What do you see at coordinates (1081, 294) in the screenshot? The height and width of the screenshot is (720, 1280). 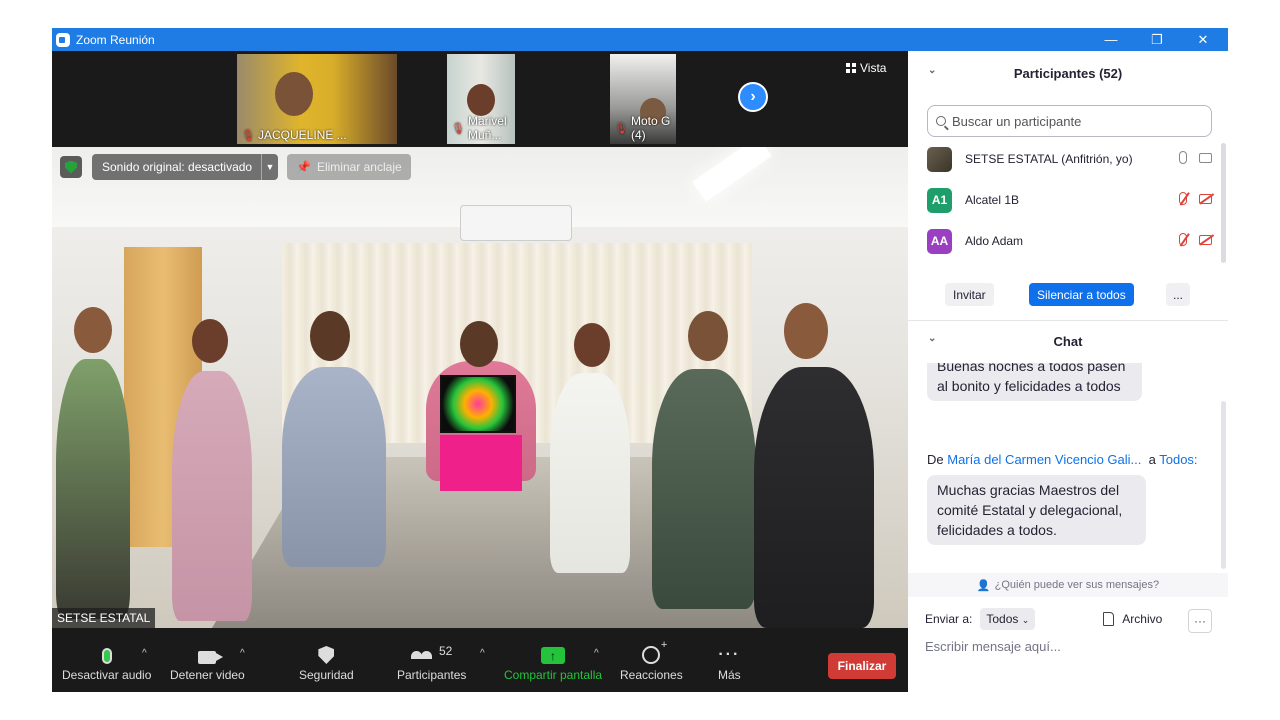 I see `mute-all-button: Silenciar a todos` at bounding box center [1081, 294].